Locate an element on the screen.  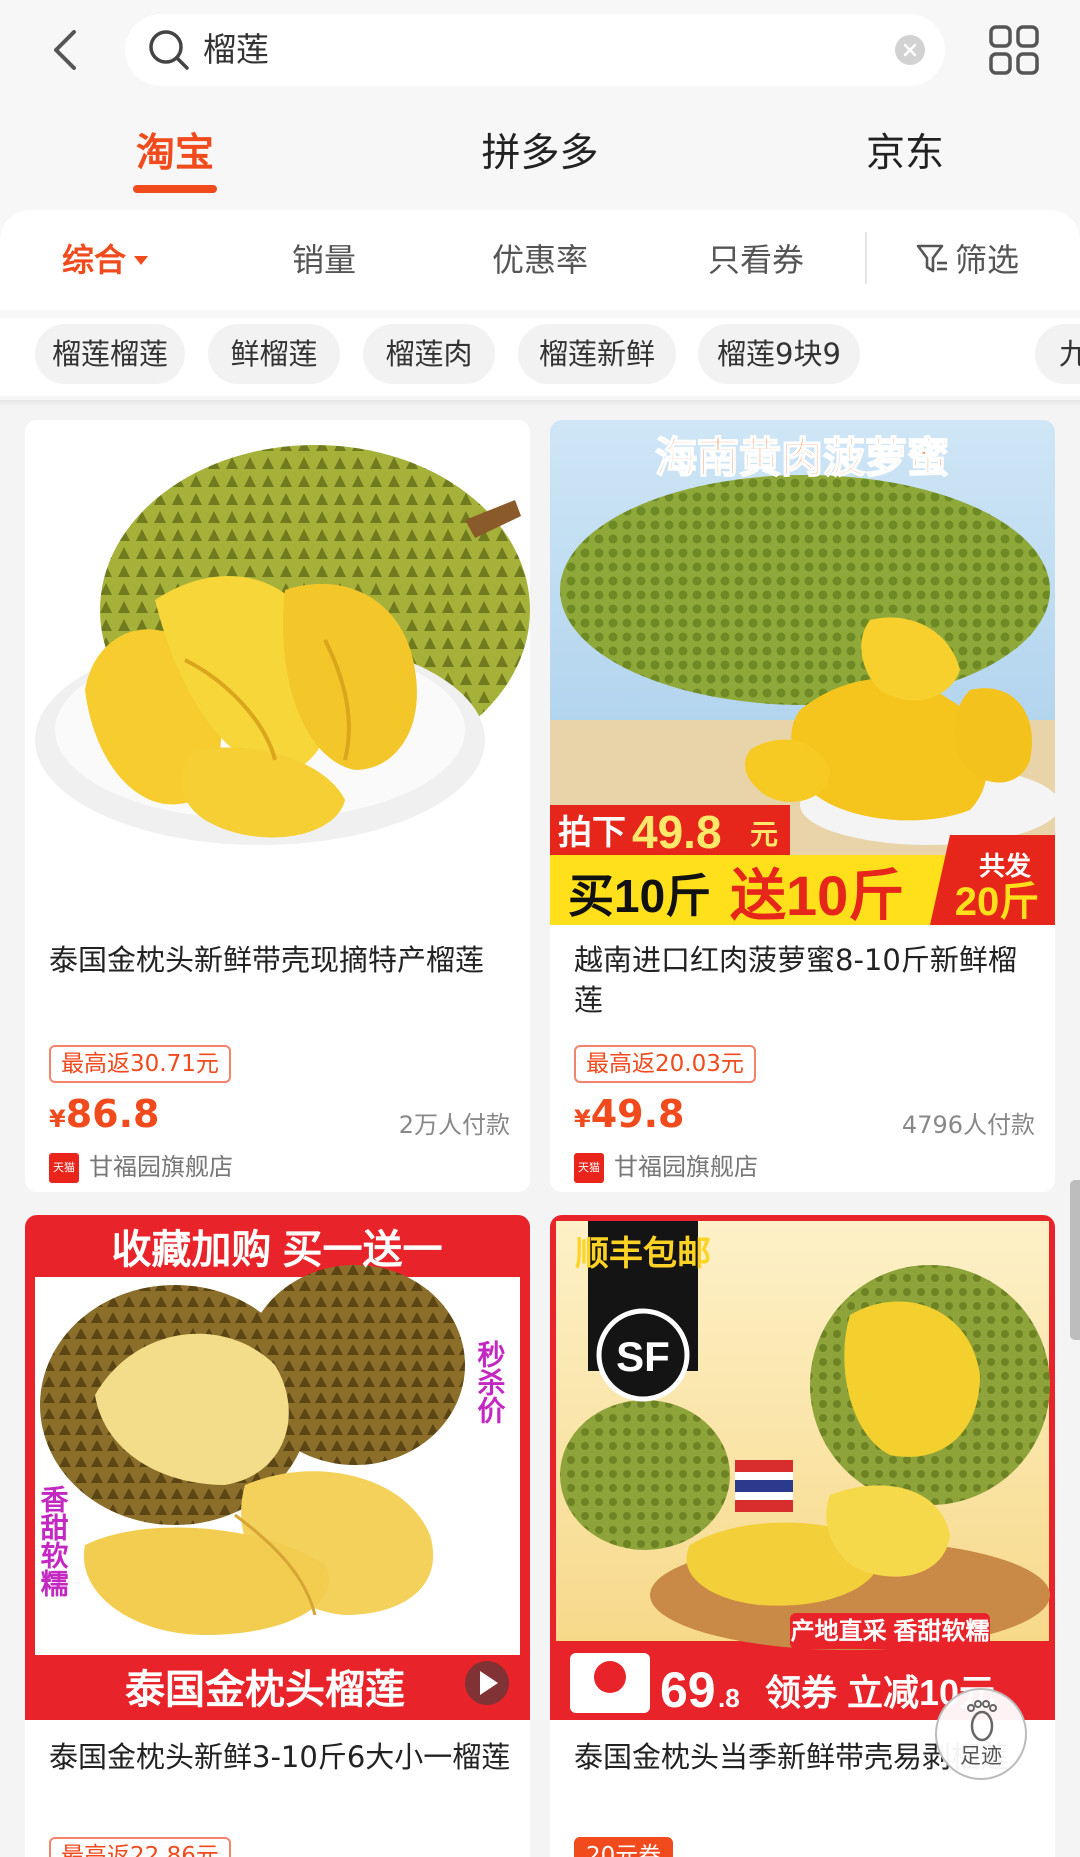
tab-label: 淘宝 is located at coordinates (174, 153).